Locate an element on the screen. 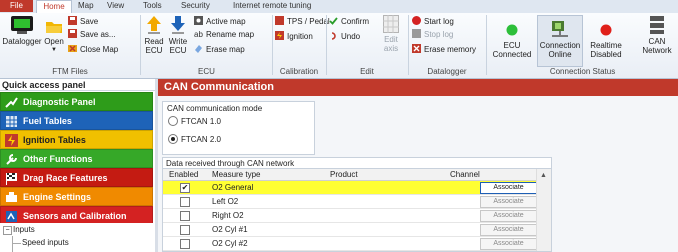 This screenshot has width=678, height=252. table-row: O2 Cyl #2 Associate is located at coordinates (350, 244).